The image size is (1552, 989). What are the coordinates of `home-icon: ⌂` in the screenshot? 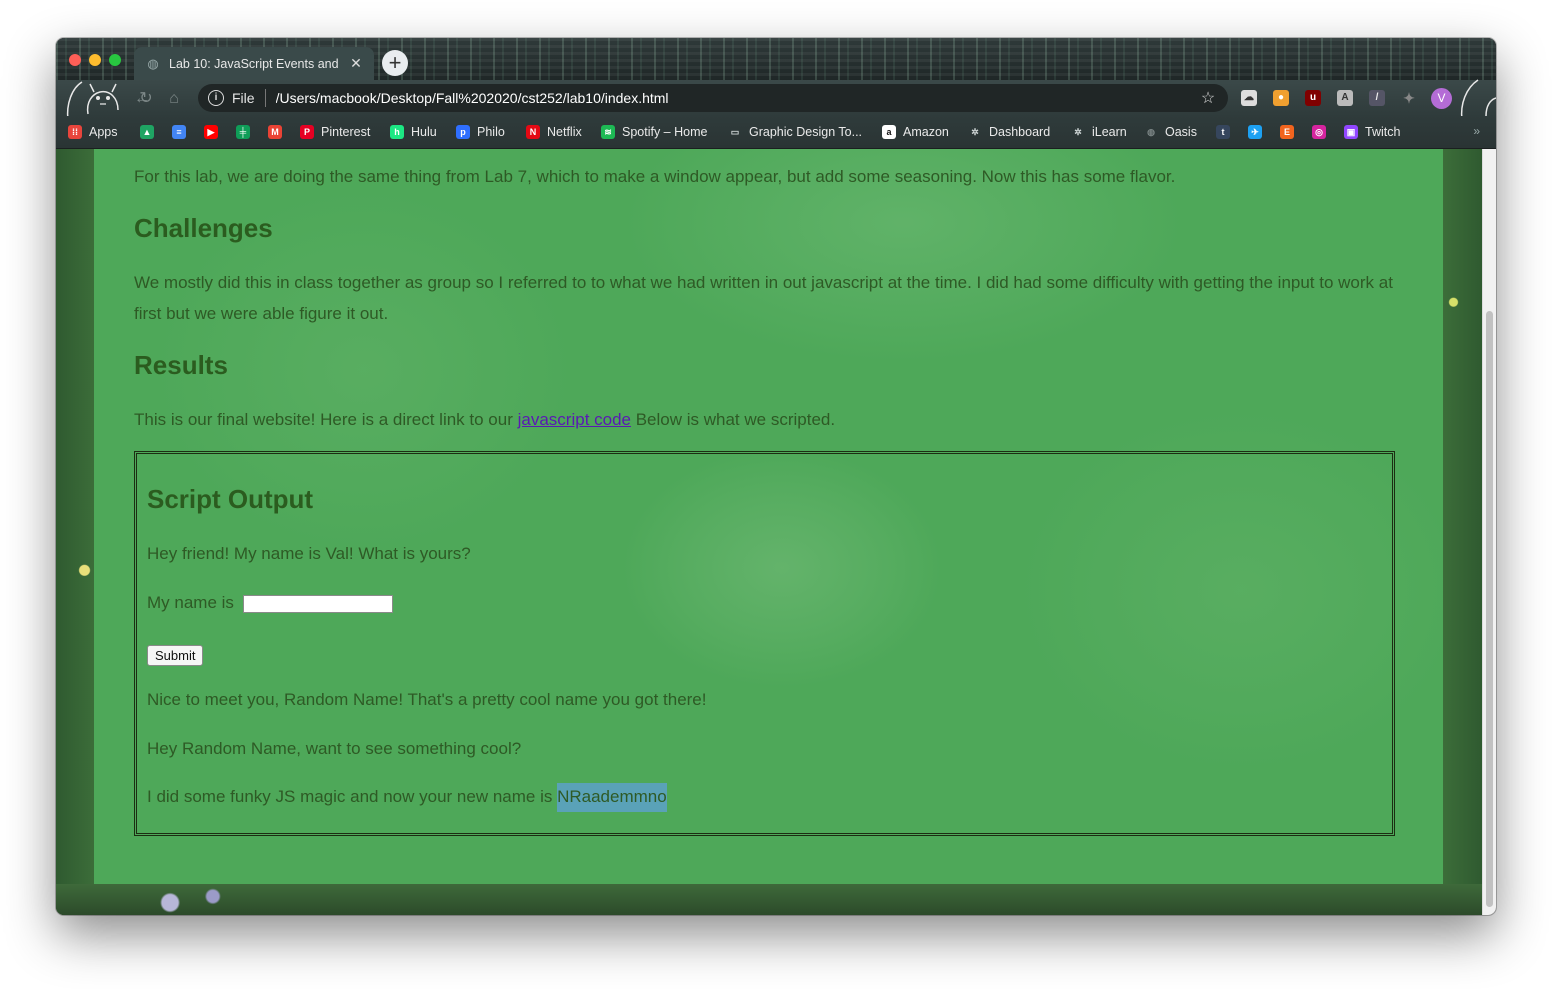 It's located at (174, 99).